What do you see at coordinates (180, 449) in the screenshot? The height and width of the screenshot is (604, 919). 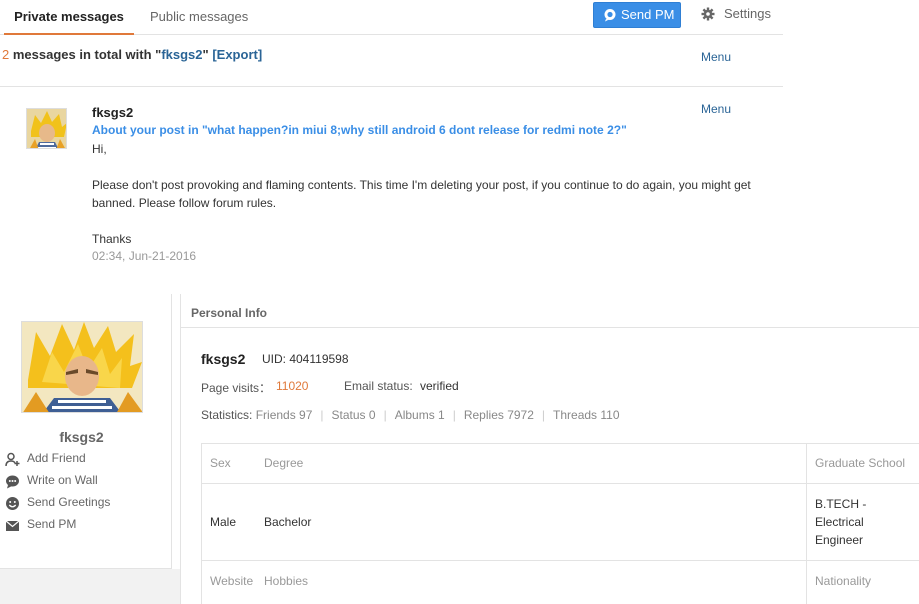 I see `column-divider` at bounding box center [180, 449].